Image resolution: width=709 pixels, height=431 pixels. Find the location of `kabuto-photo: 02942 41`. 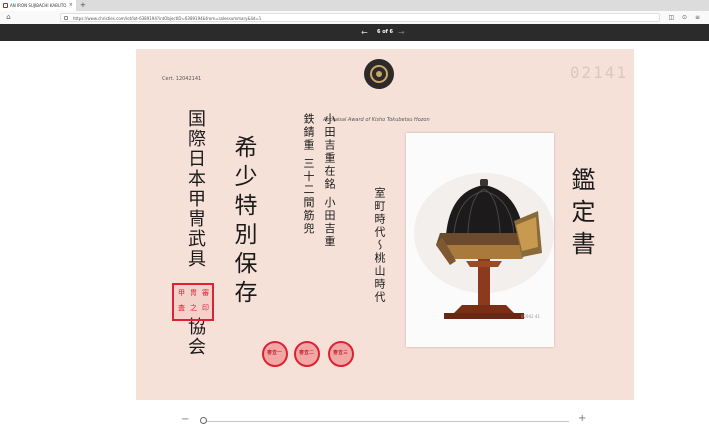

kabuto-photo: 02942 41 is located at coordinates (480, 240).